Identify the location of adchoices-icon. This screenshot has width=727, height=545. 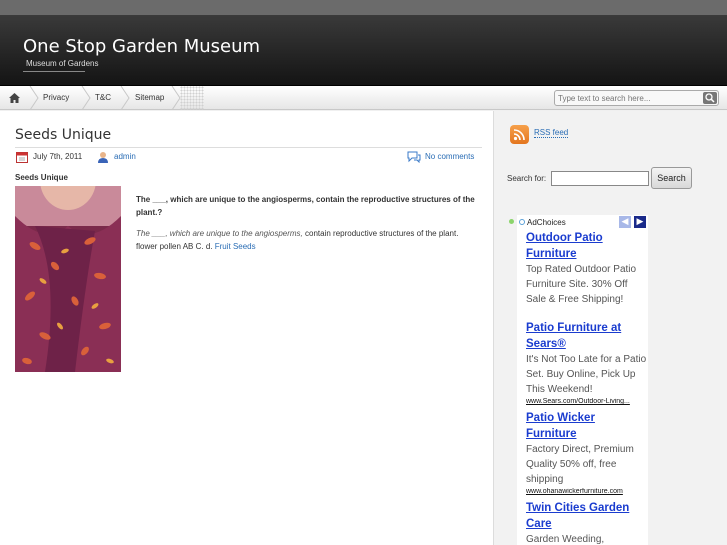
(522, 222).